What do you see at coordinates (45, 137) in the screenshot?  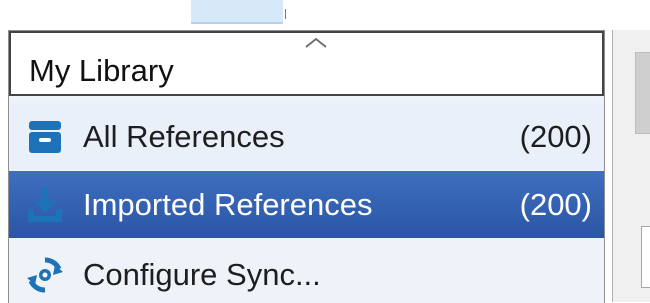 I see `archive-box-icon` at bounding box center [45, 137].